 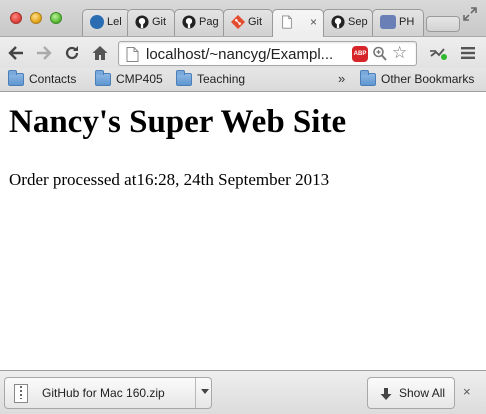 What do you see at coordinates (443, 24) in the screenshot?
I see `new-tab-button` at bounding box center [443, 24].